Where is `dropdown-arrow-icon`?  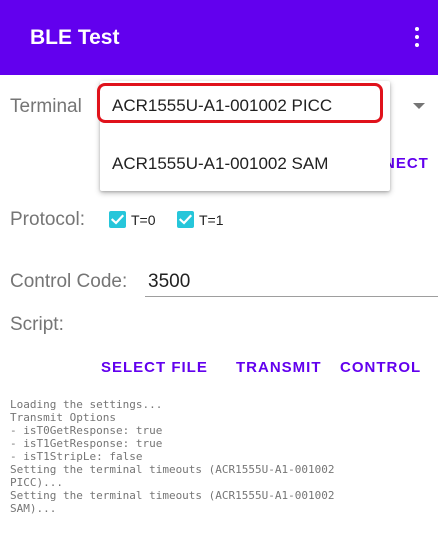
dropdown-arrow-icon is located at coordinates (419, 106).